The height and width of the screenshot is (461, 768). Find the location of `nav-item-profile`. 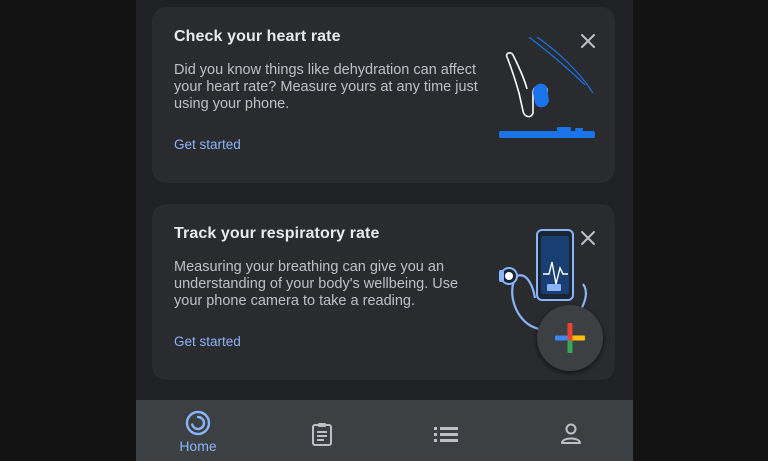

nav-item-profile is located at coordinates (571, 430).